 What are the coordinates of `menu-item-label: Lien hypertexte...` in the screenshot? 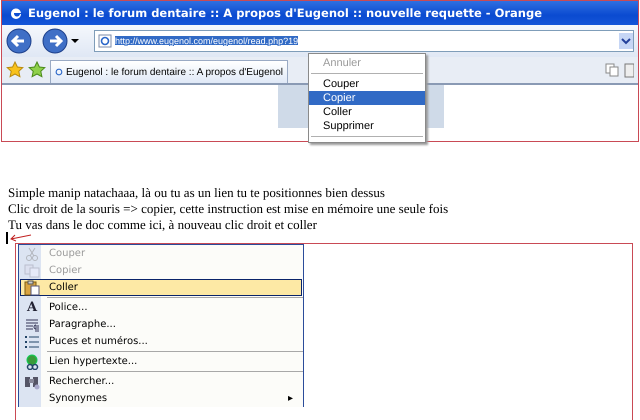 It's located at (93, 361).